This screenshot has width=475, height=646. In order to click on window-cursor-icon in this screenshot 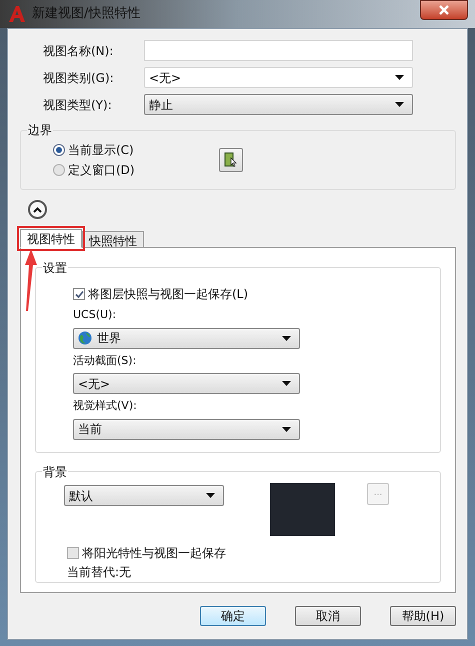, I will do `click(231, 160)`.